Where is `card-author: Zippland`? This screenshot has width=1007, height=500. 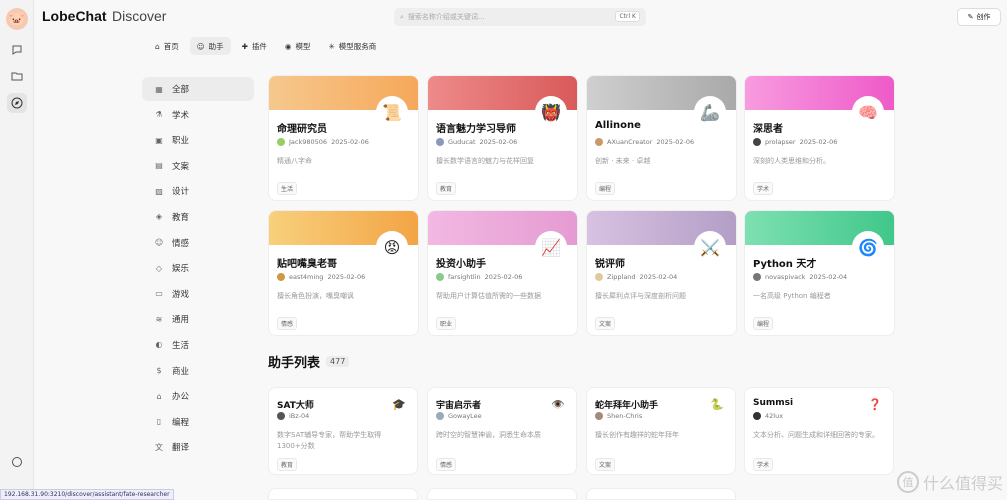
card-author: Zippland is located at coordinates (621, 277).